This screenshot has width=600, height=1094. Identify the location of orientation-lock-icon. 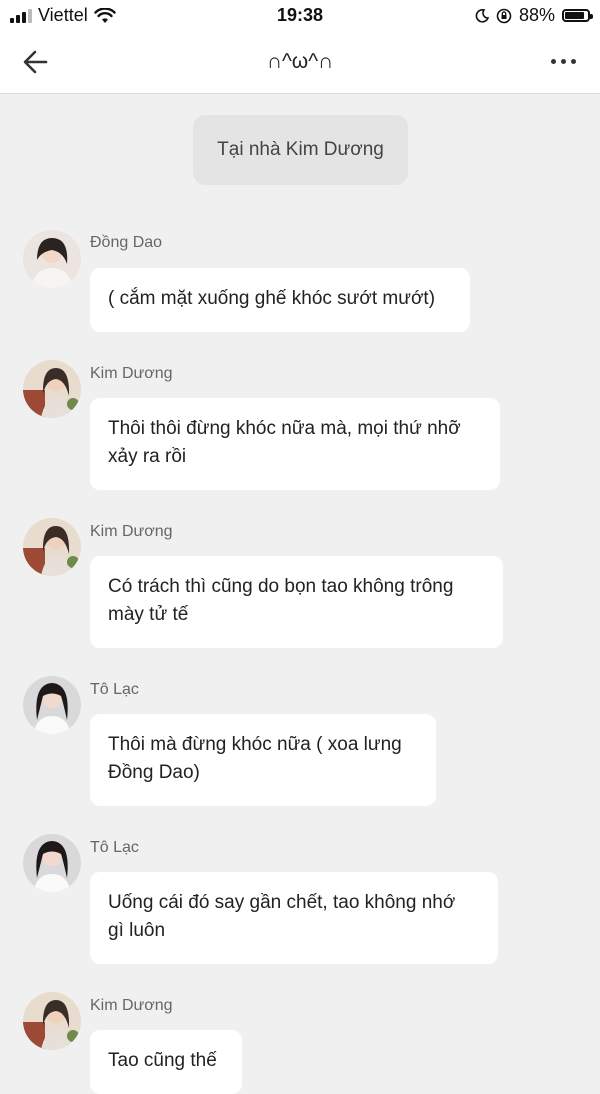
(504, 15).